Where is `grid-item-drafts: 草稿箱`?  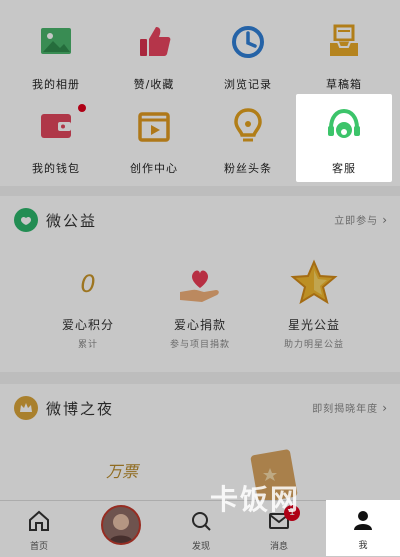
grid-item-drafts: 草稿箱 is located at coordinates (344, 57).